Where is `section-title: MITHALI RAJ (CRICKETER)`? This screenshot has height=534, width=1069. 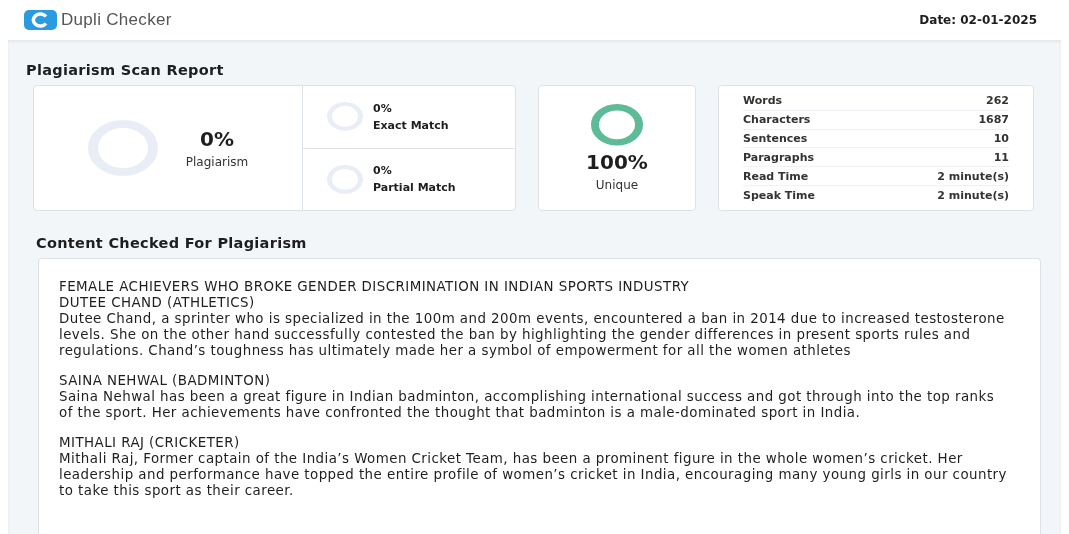
section-title: MITHALI RAJ (CRICKETER) is located at coordinates (150, 443).